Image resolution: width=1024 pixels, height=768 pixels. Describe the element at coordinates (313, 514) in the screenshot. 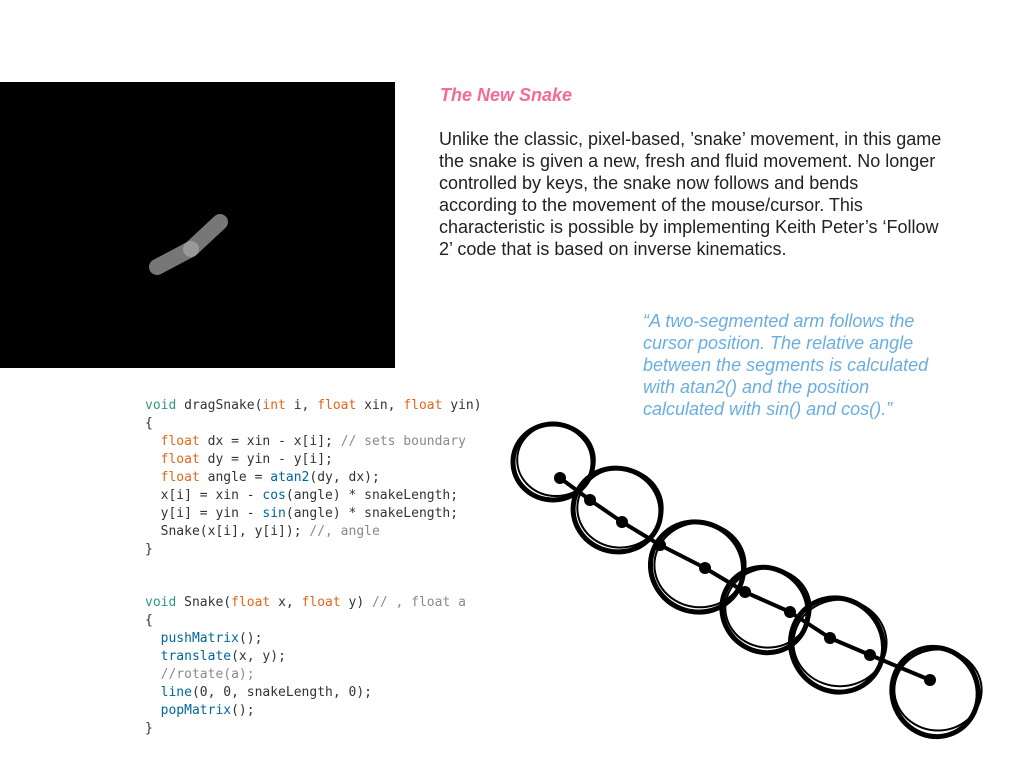

I see `code-line: y[i] = yin - sin(angle) * snakeLength;` at that location.